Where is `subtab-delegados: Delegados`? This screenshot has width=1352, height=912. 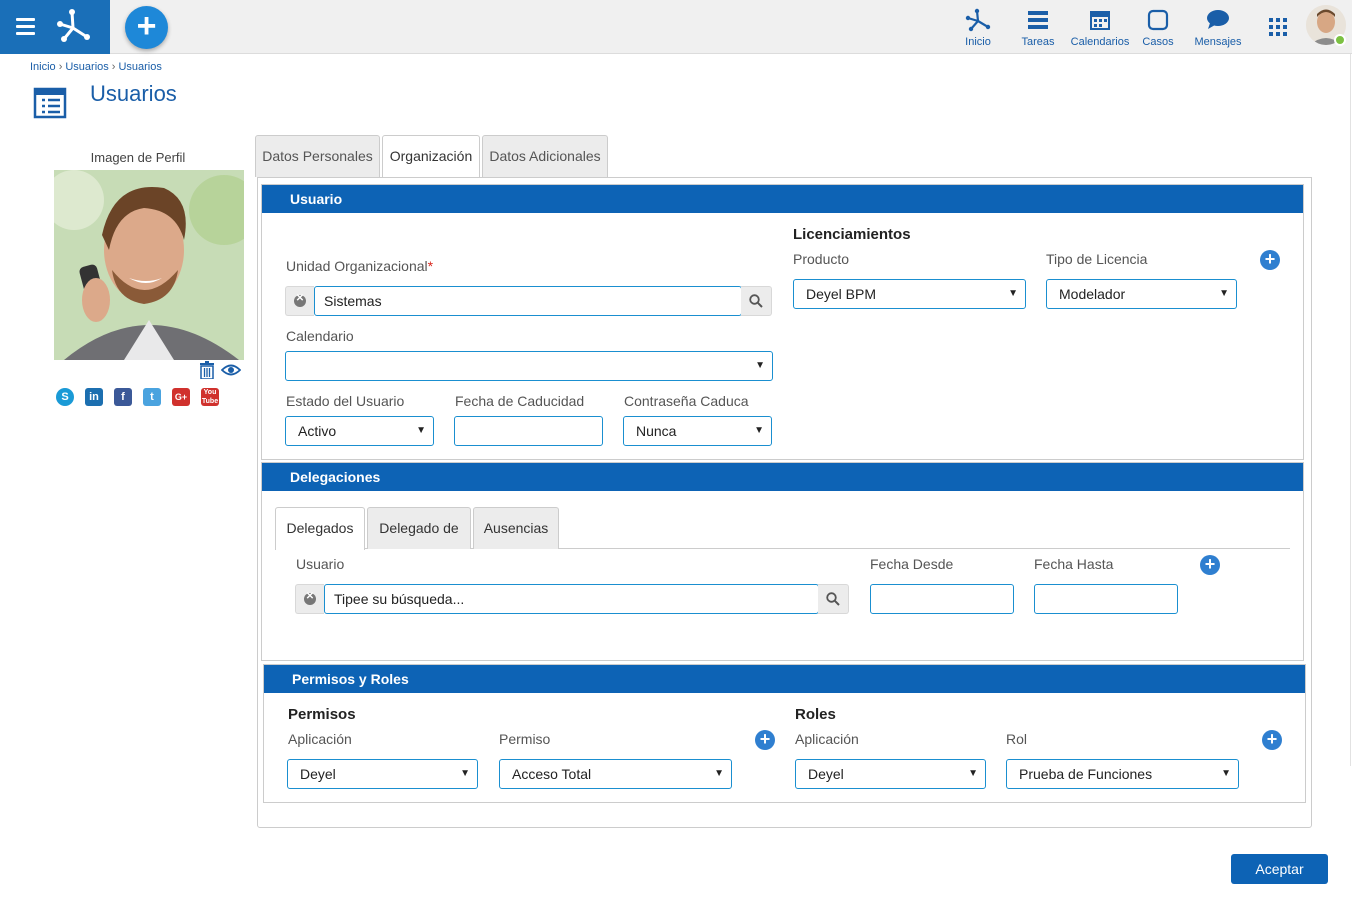
subtab-delegados: Delegados is located at coordinates (320, 528).